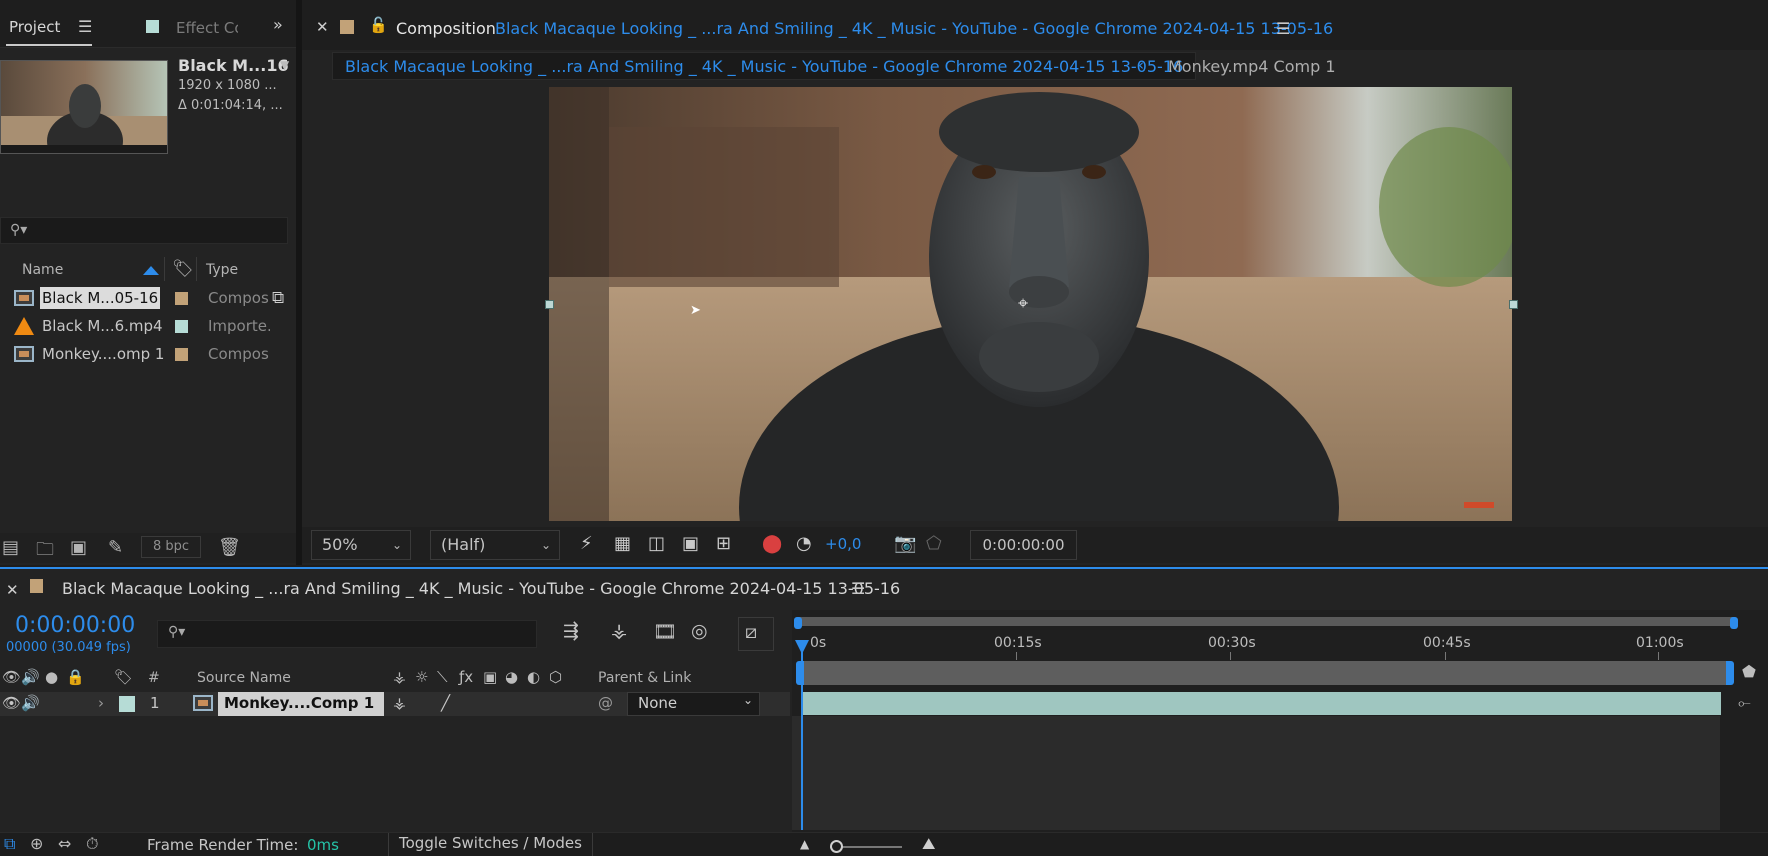  Describe the element at coordinates (843, 544) in the screenshot. I see `exposure-value: +0,0` at that location.